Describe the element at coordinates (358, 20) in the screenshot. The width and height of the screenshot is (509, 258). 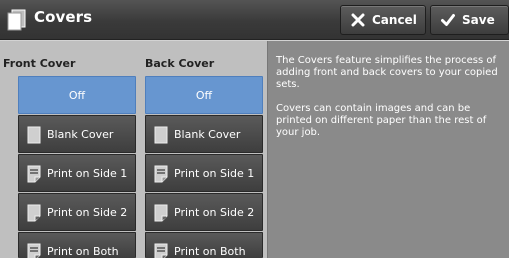
I see `close-icon` at that location.